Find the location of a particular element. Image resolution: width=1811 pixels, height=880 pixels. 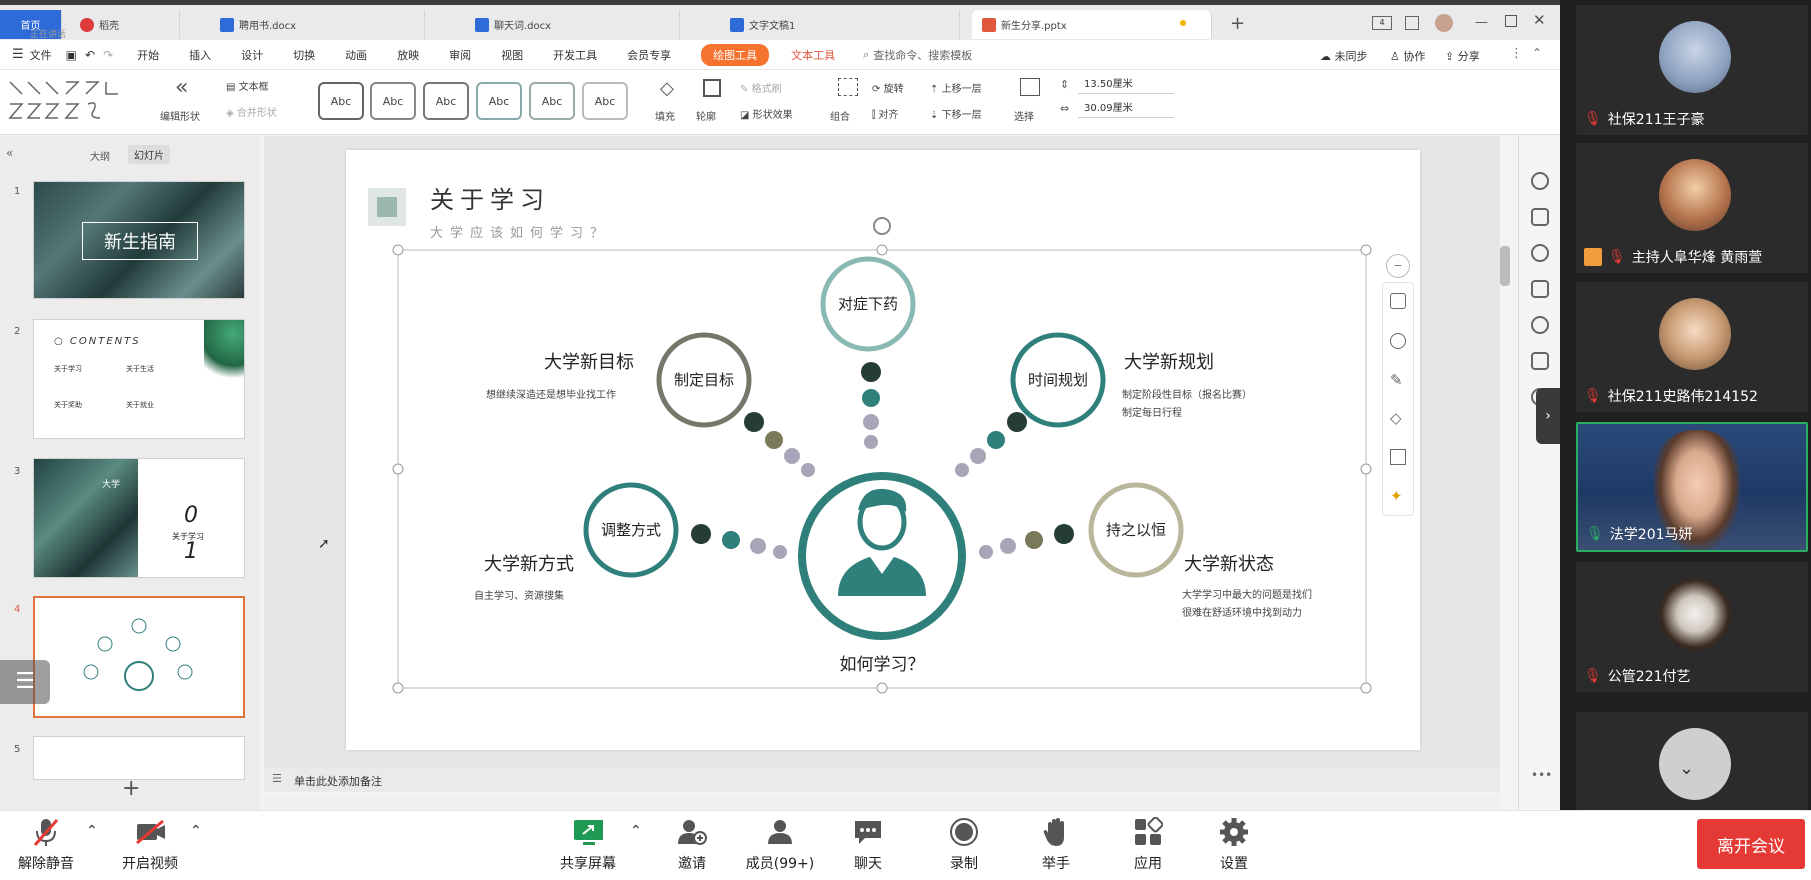

menu-developer: 开发工具 is located at coordinates (575, 55).